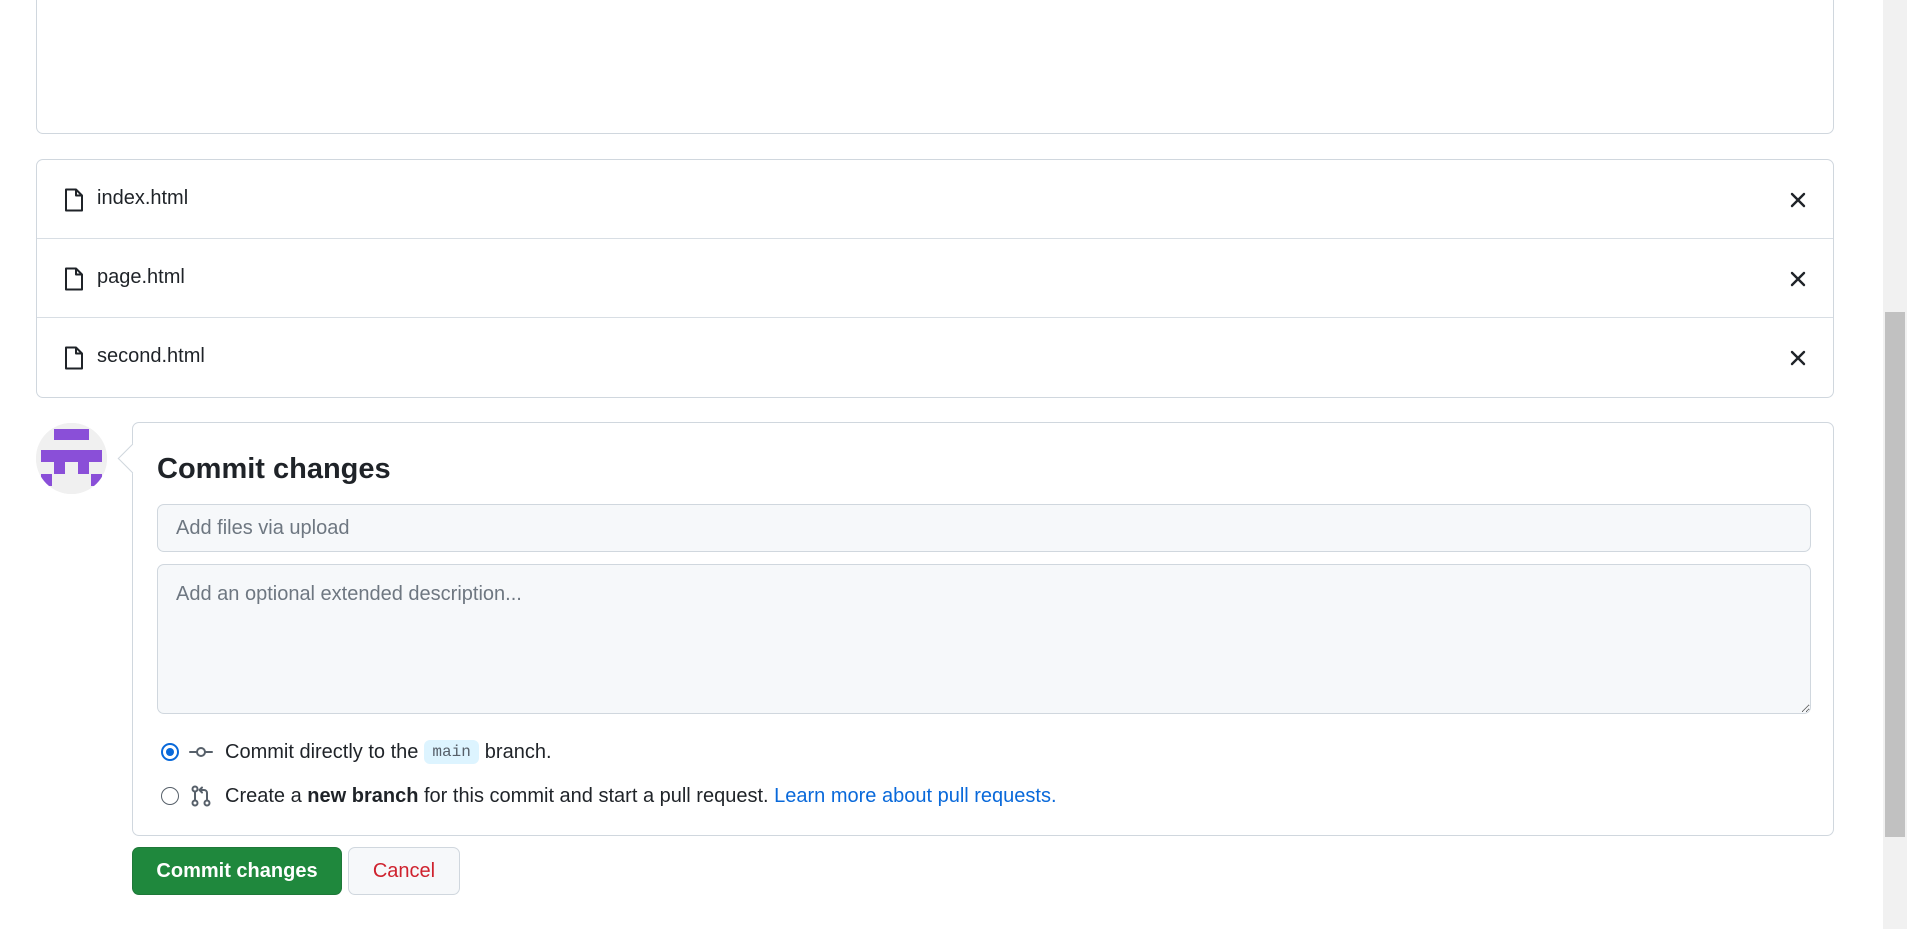  What do you see at coordinates (518, 751) in the screenshot?
I see `commit-direct-suffix: branch.` at bounding box center [518, 751].